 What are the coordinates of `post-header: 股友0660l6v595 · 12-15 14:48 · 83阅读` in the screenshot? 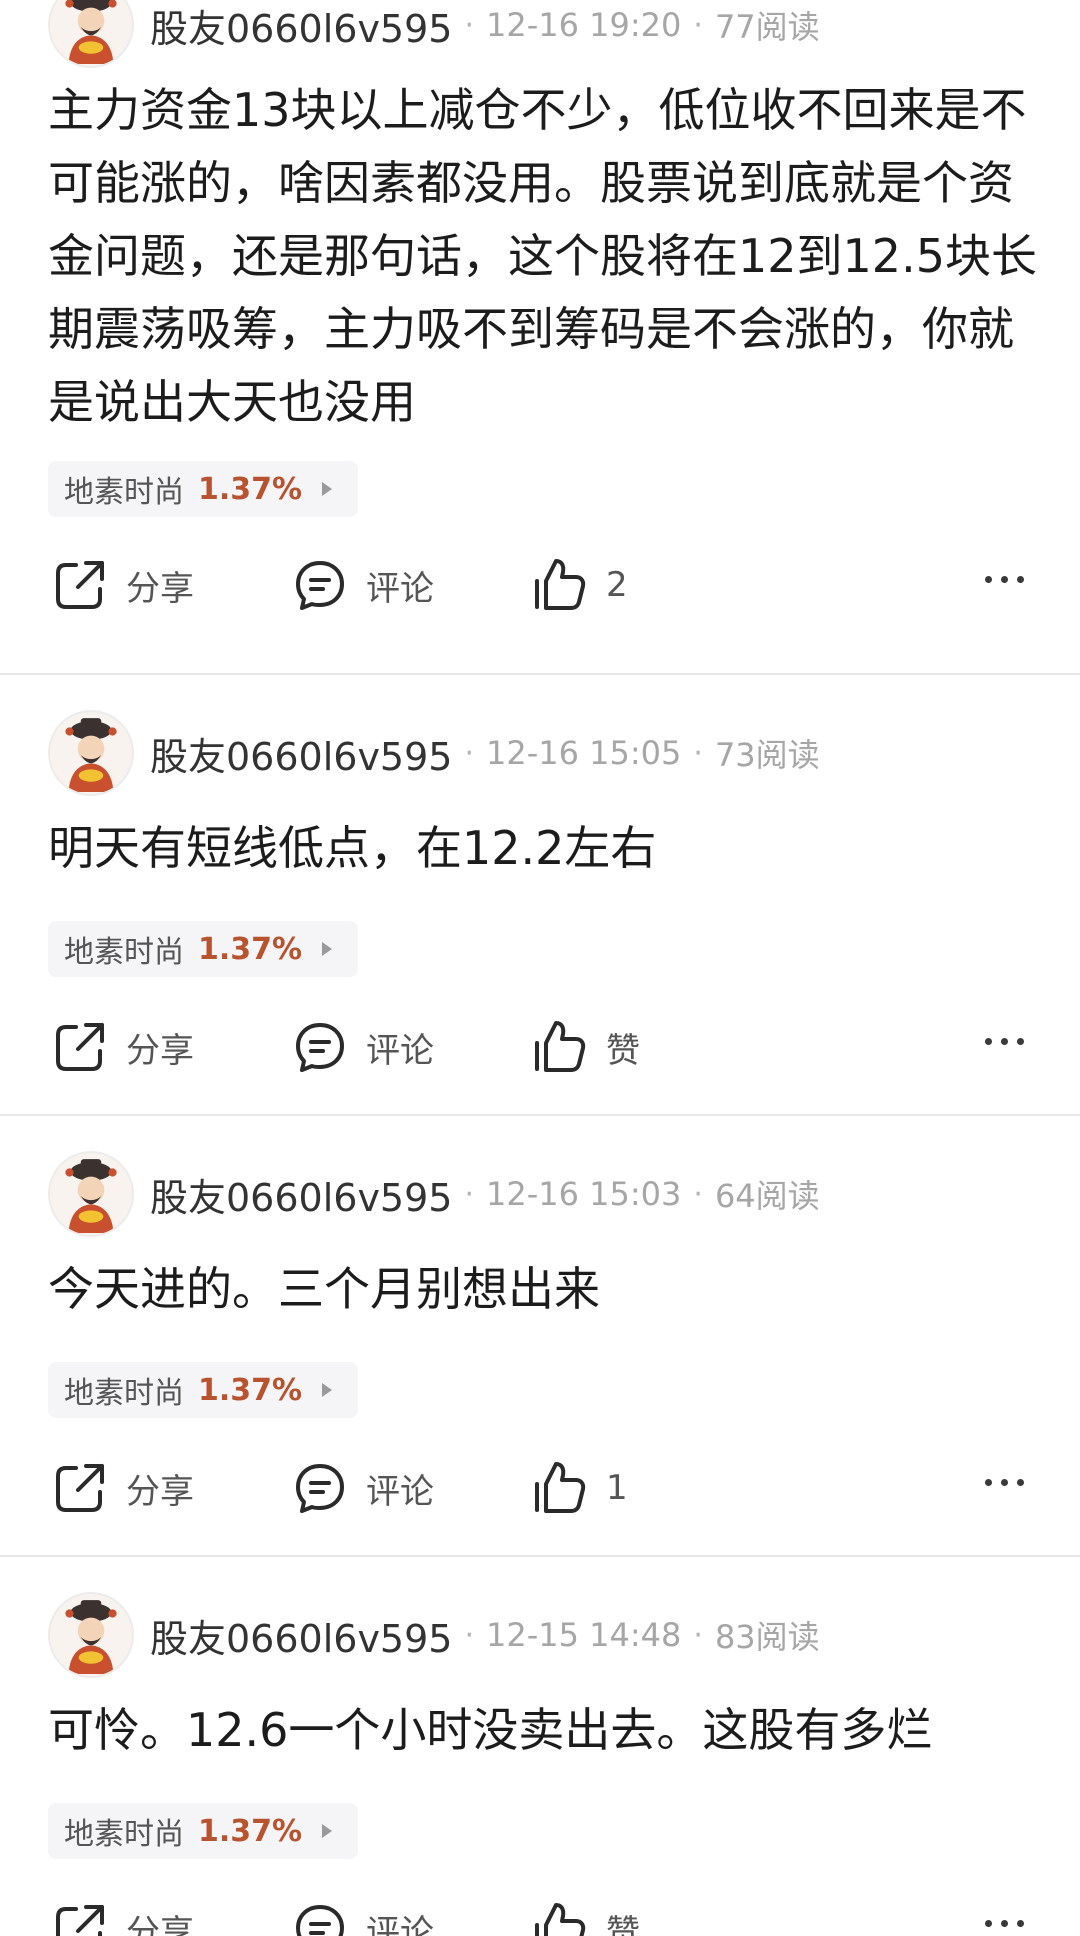 It's located at (434, 1635).